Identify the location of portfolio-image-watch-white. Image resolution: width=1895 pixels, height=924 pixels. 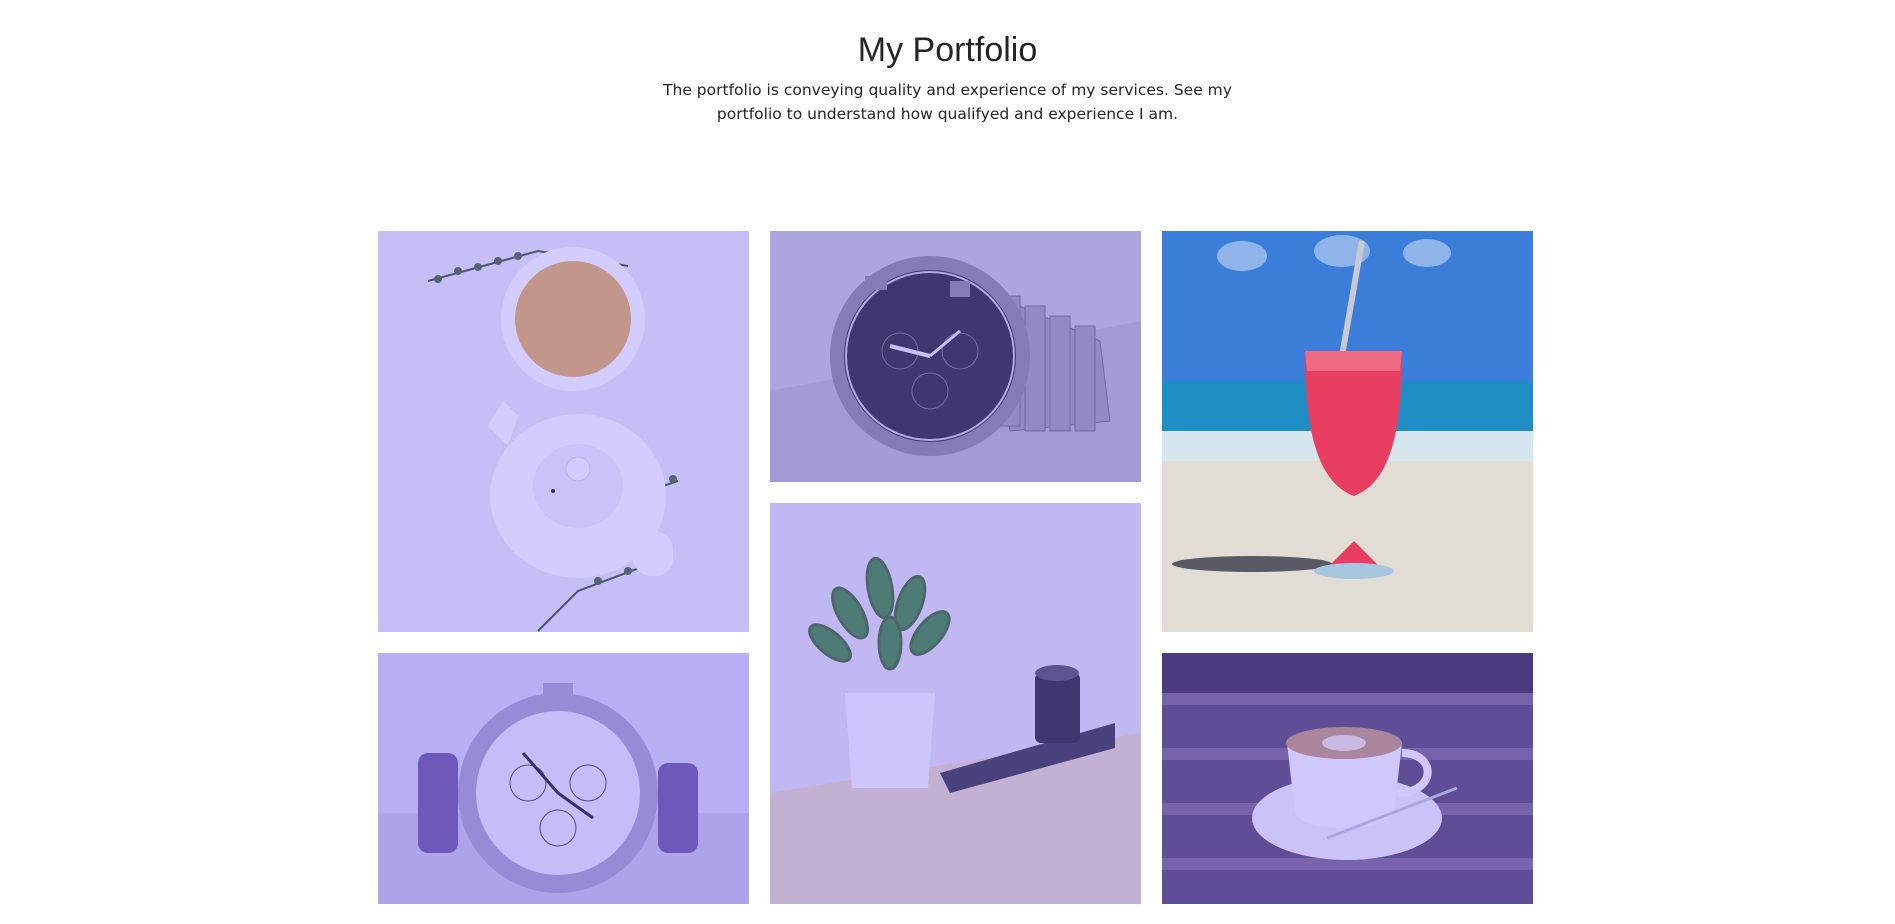
(563, 778).